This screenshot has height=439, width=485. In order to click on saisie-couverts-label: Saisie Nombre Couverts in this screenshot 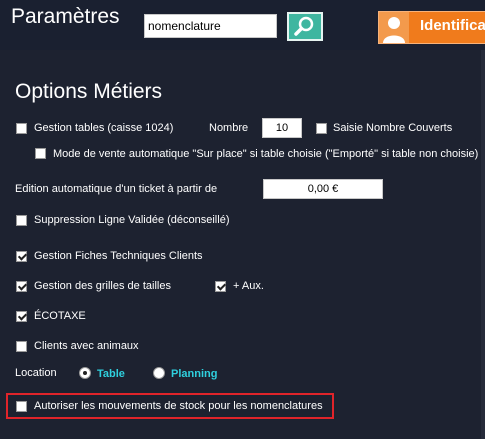, I will do `click(393, 128)`.